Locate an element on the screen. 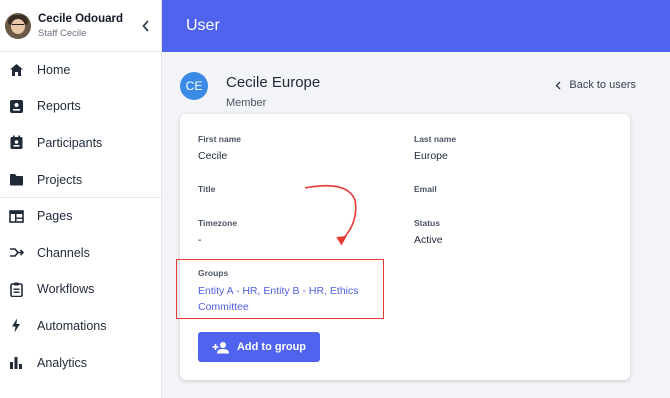 The image size is (670, 398). add-user-icon is located at coordinates (220, 347).